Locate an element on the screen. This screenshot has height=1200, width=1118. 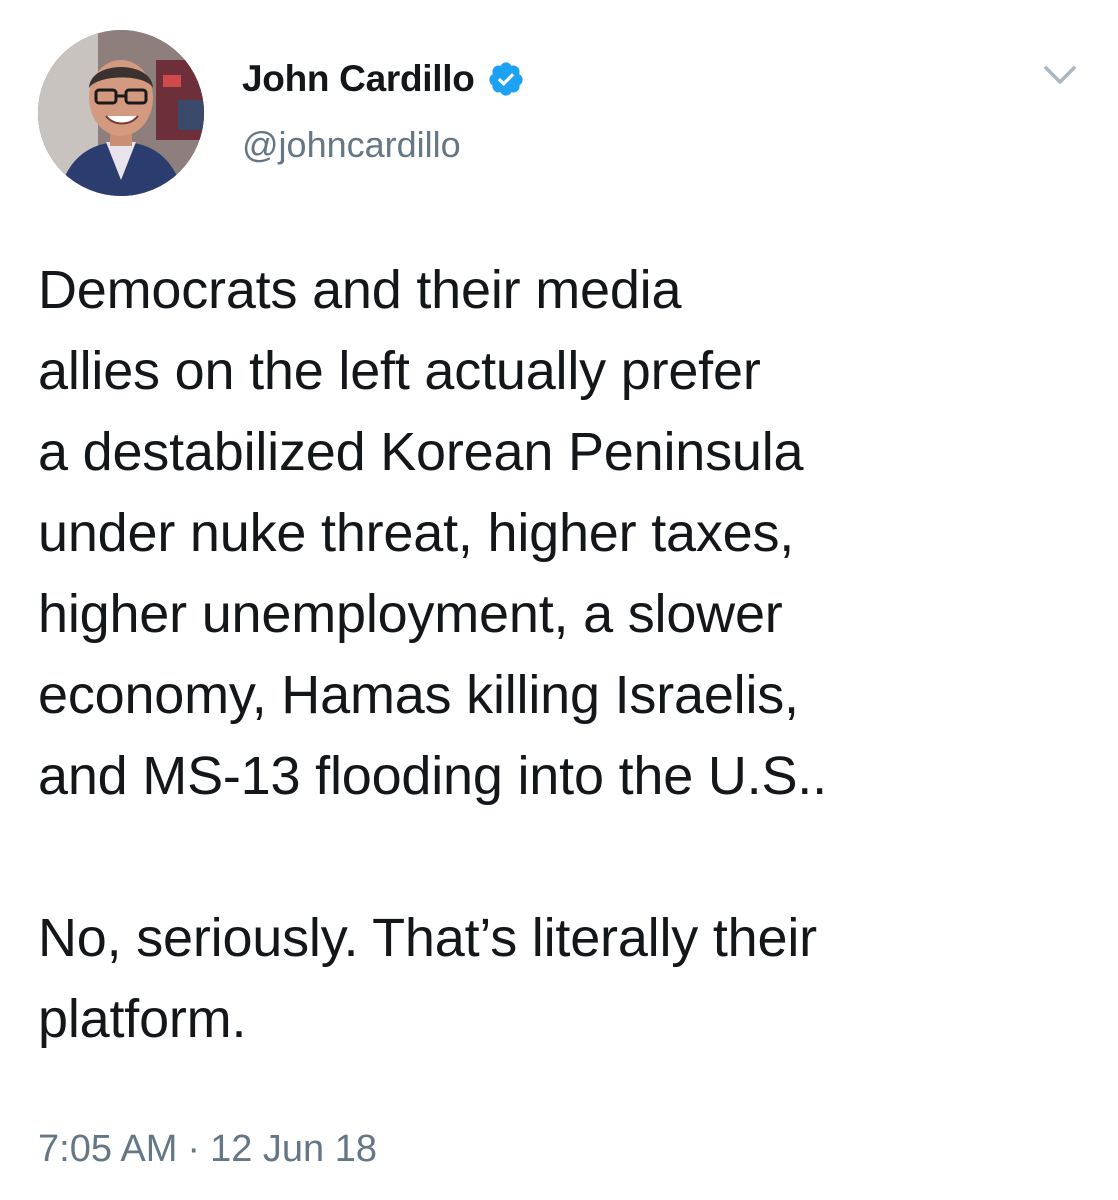
tweet-timestamp: 7:05 AM · 12 Jun 18 is located at coordinates (207, 1149).